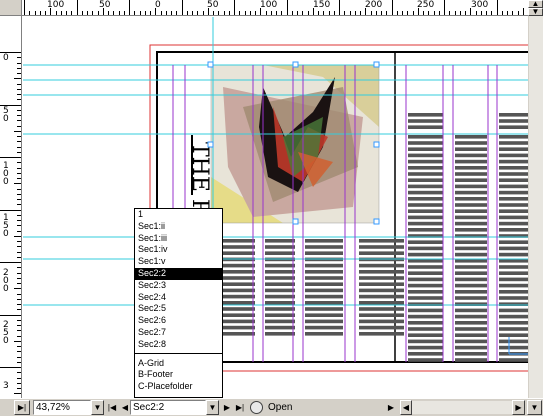 The width and height of the screenshot is (543, 416). Describe the element at coordinates (178, 227) in the screenshot. I see `page-list-item: Sec1:ii` at that location.